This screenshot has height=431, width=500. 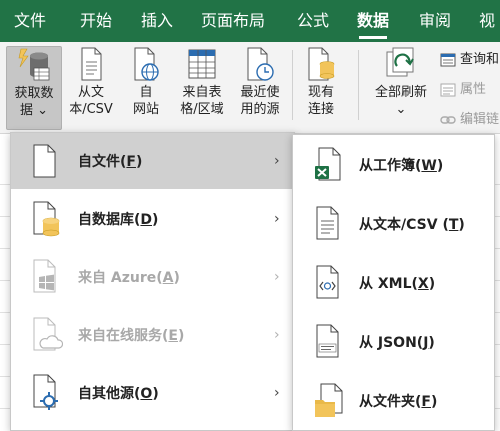 What do you see at coordinates (448, 59) in the screenshot?
I see `queries-icon` at bounding box center [448, 59].